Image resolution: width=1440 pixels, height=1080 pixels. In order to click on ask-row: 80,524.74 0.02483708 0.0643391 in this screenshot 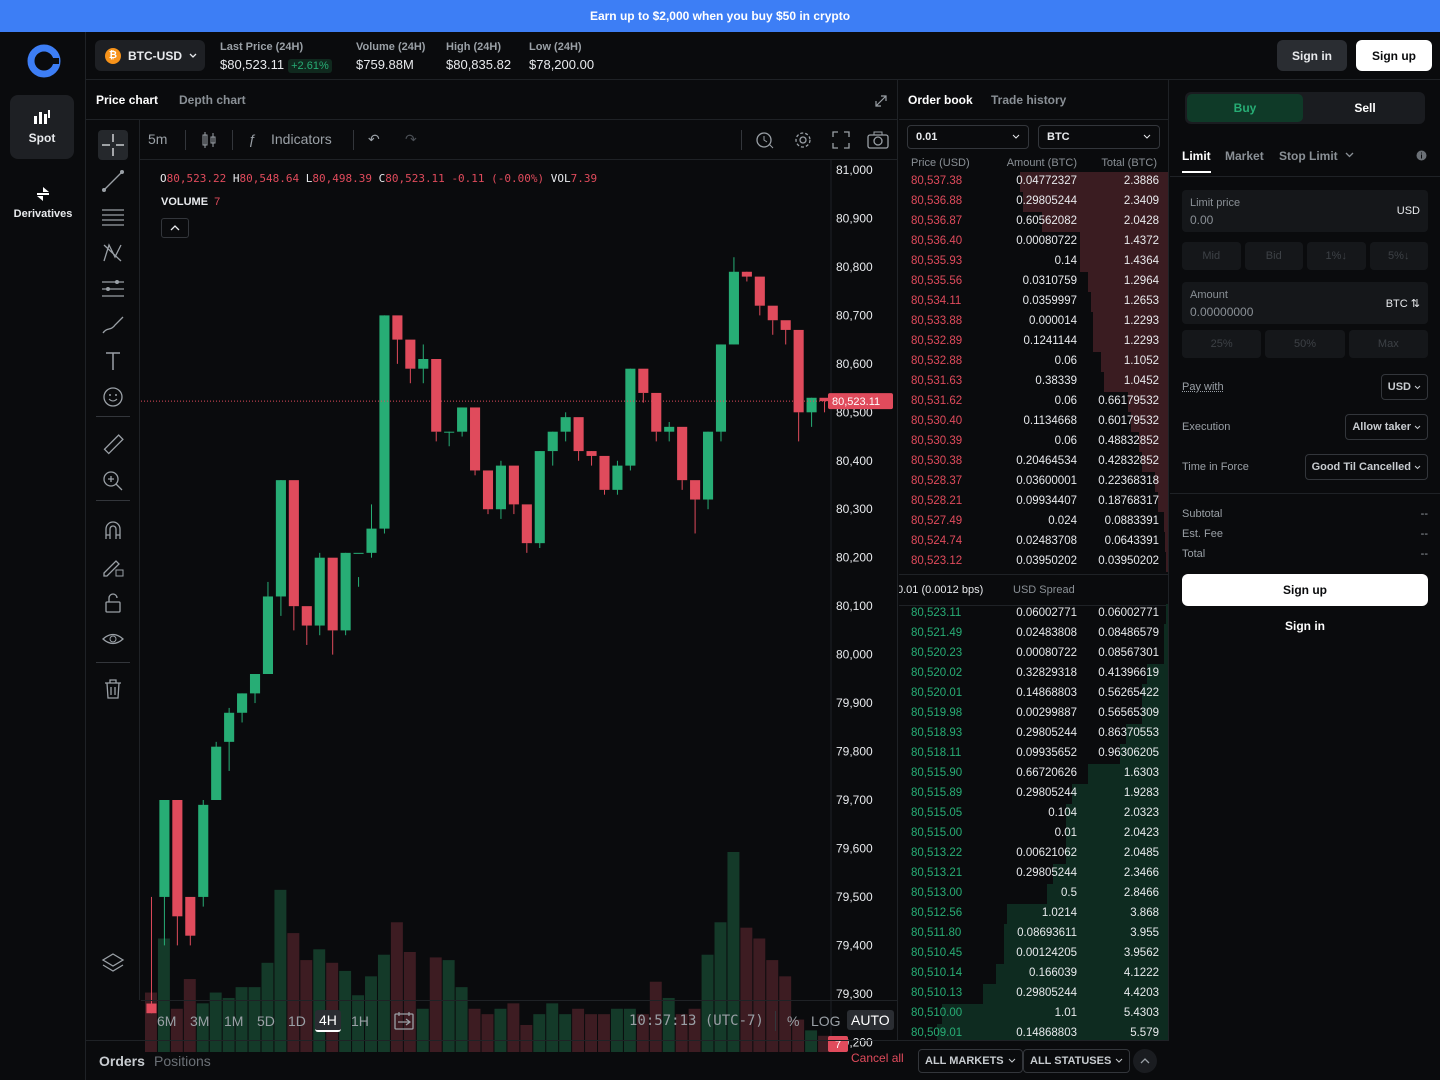, I will do `click(1033, 542)`.